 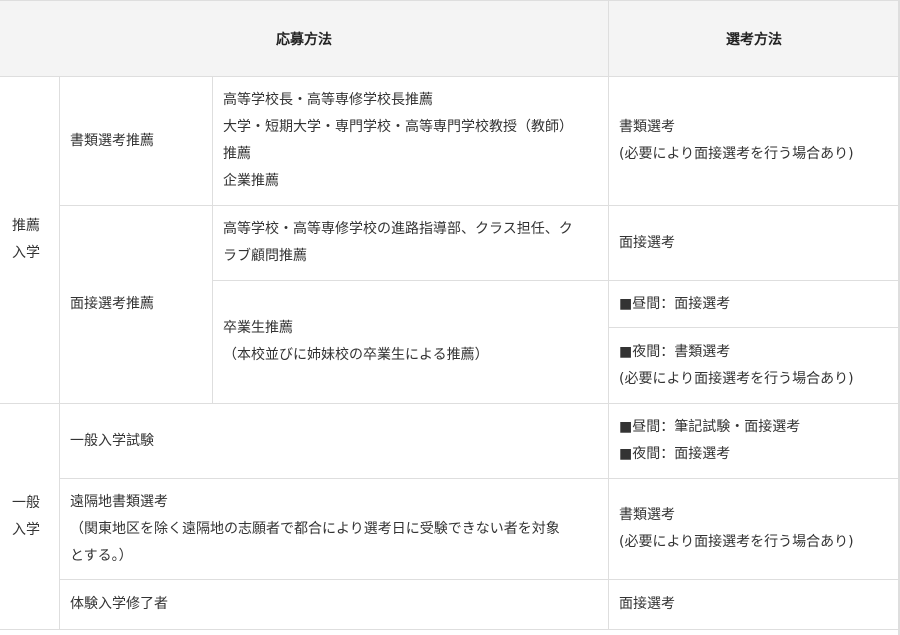 I want to click on recommender-line: 大学・短期大学・専門学校・高等専門学校教授（教師）, so click(x=398, y=127).